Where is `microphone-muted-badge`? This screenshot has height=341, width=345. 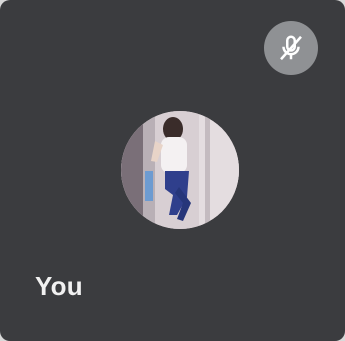 microphone-muted-badge is located at coordinates (291, 48).